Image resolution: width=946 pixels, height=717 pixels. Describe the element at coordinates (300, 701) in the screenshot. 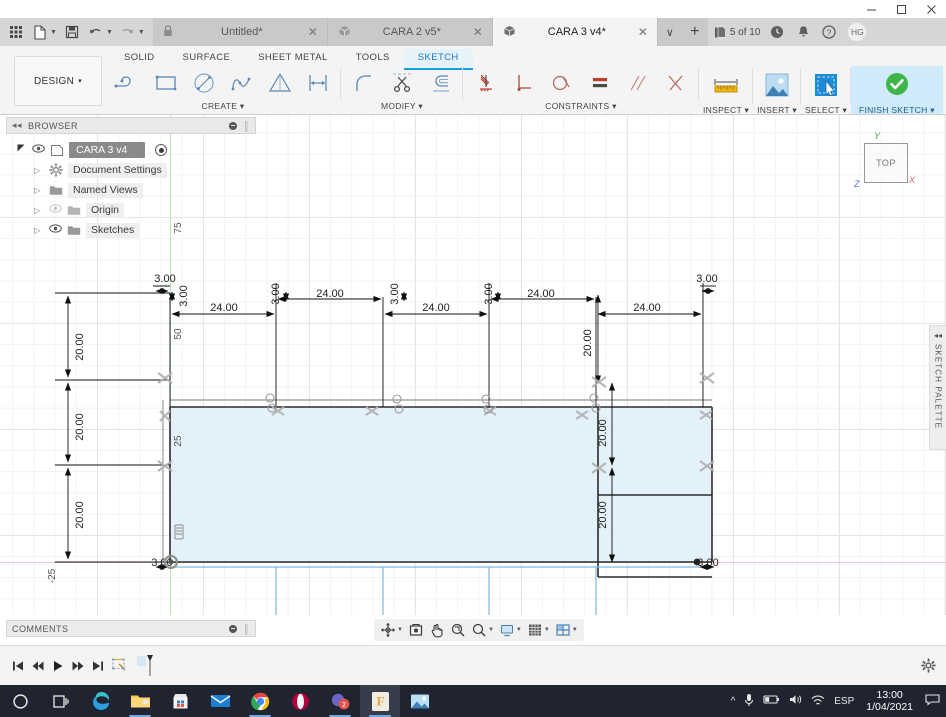

I see `opera-icon` at that location.